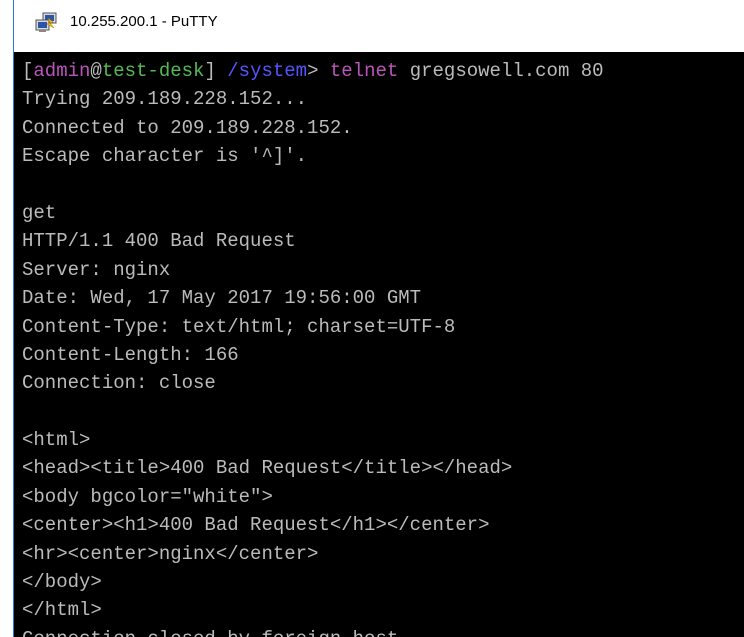 This screenshot has height=637, width=744. Describe the element at coordinates (96, 71) in the screenshot. I see `prompt-at: @` at that location.